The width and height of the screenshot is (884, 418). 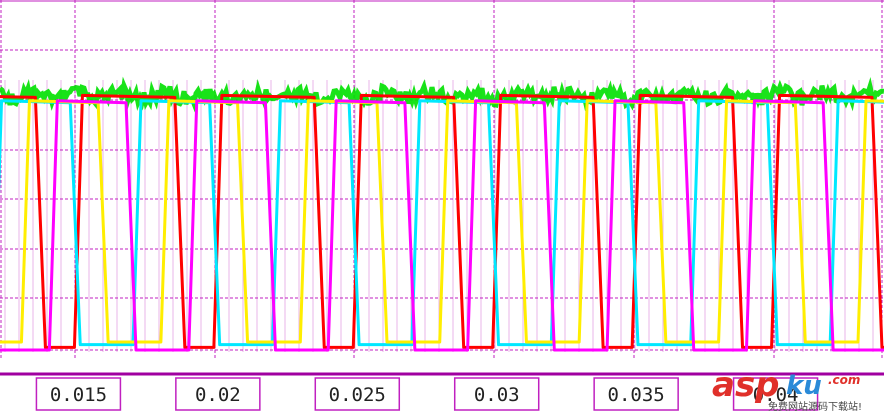 What do you see at coordinates (804, 386) in the screenshot?
I see `watermark-logo-suffix: ku` at bounding box center [804, 386].